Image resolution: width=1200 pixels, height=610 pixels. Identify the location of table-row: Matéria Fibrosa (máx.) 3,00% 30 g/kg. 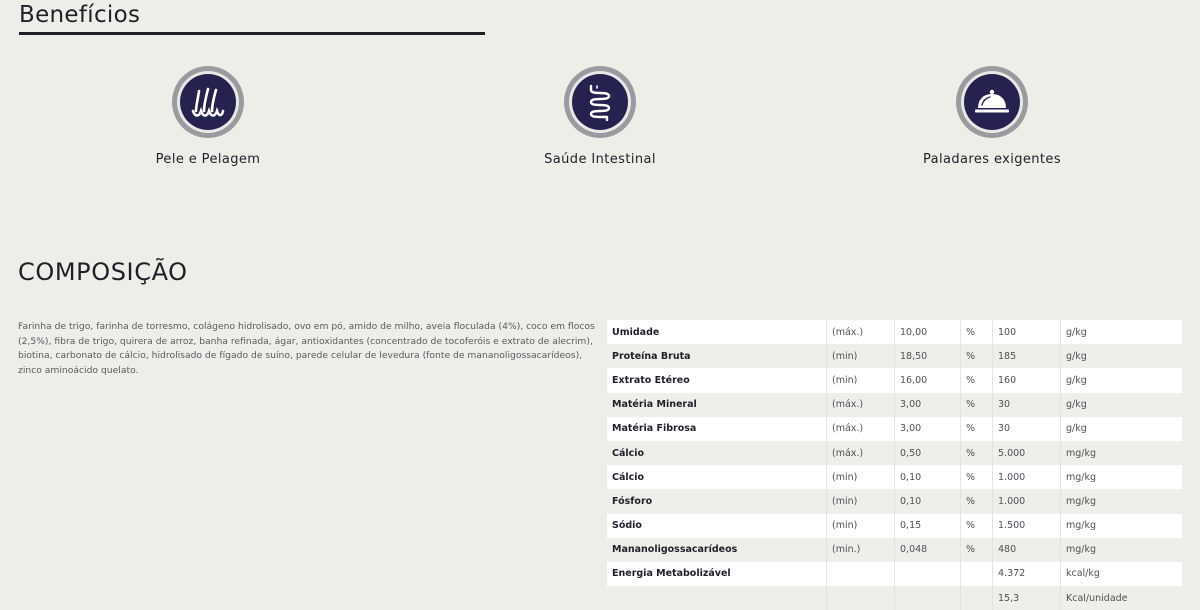
(894, 428).